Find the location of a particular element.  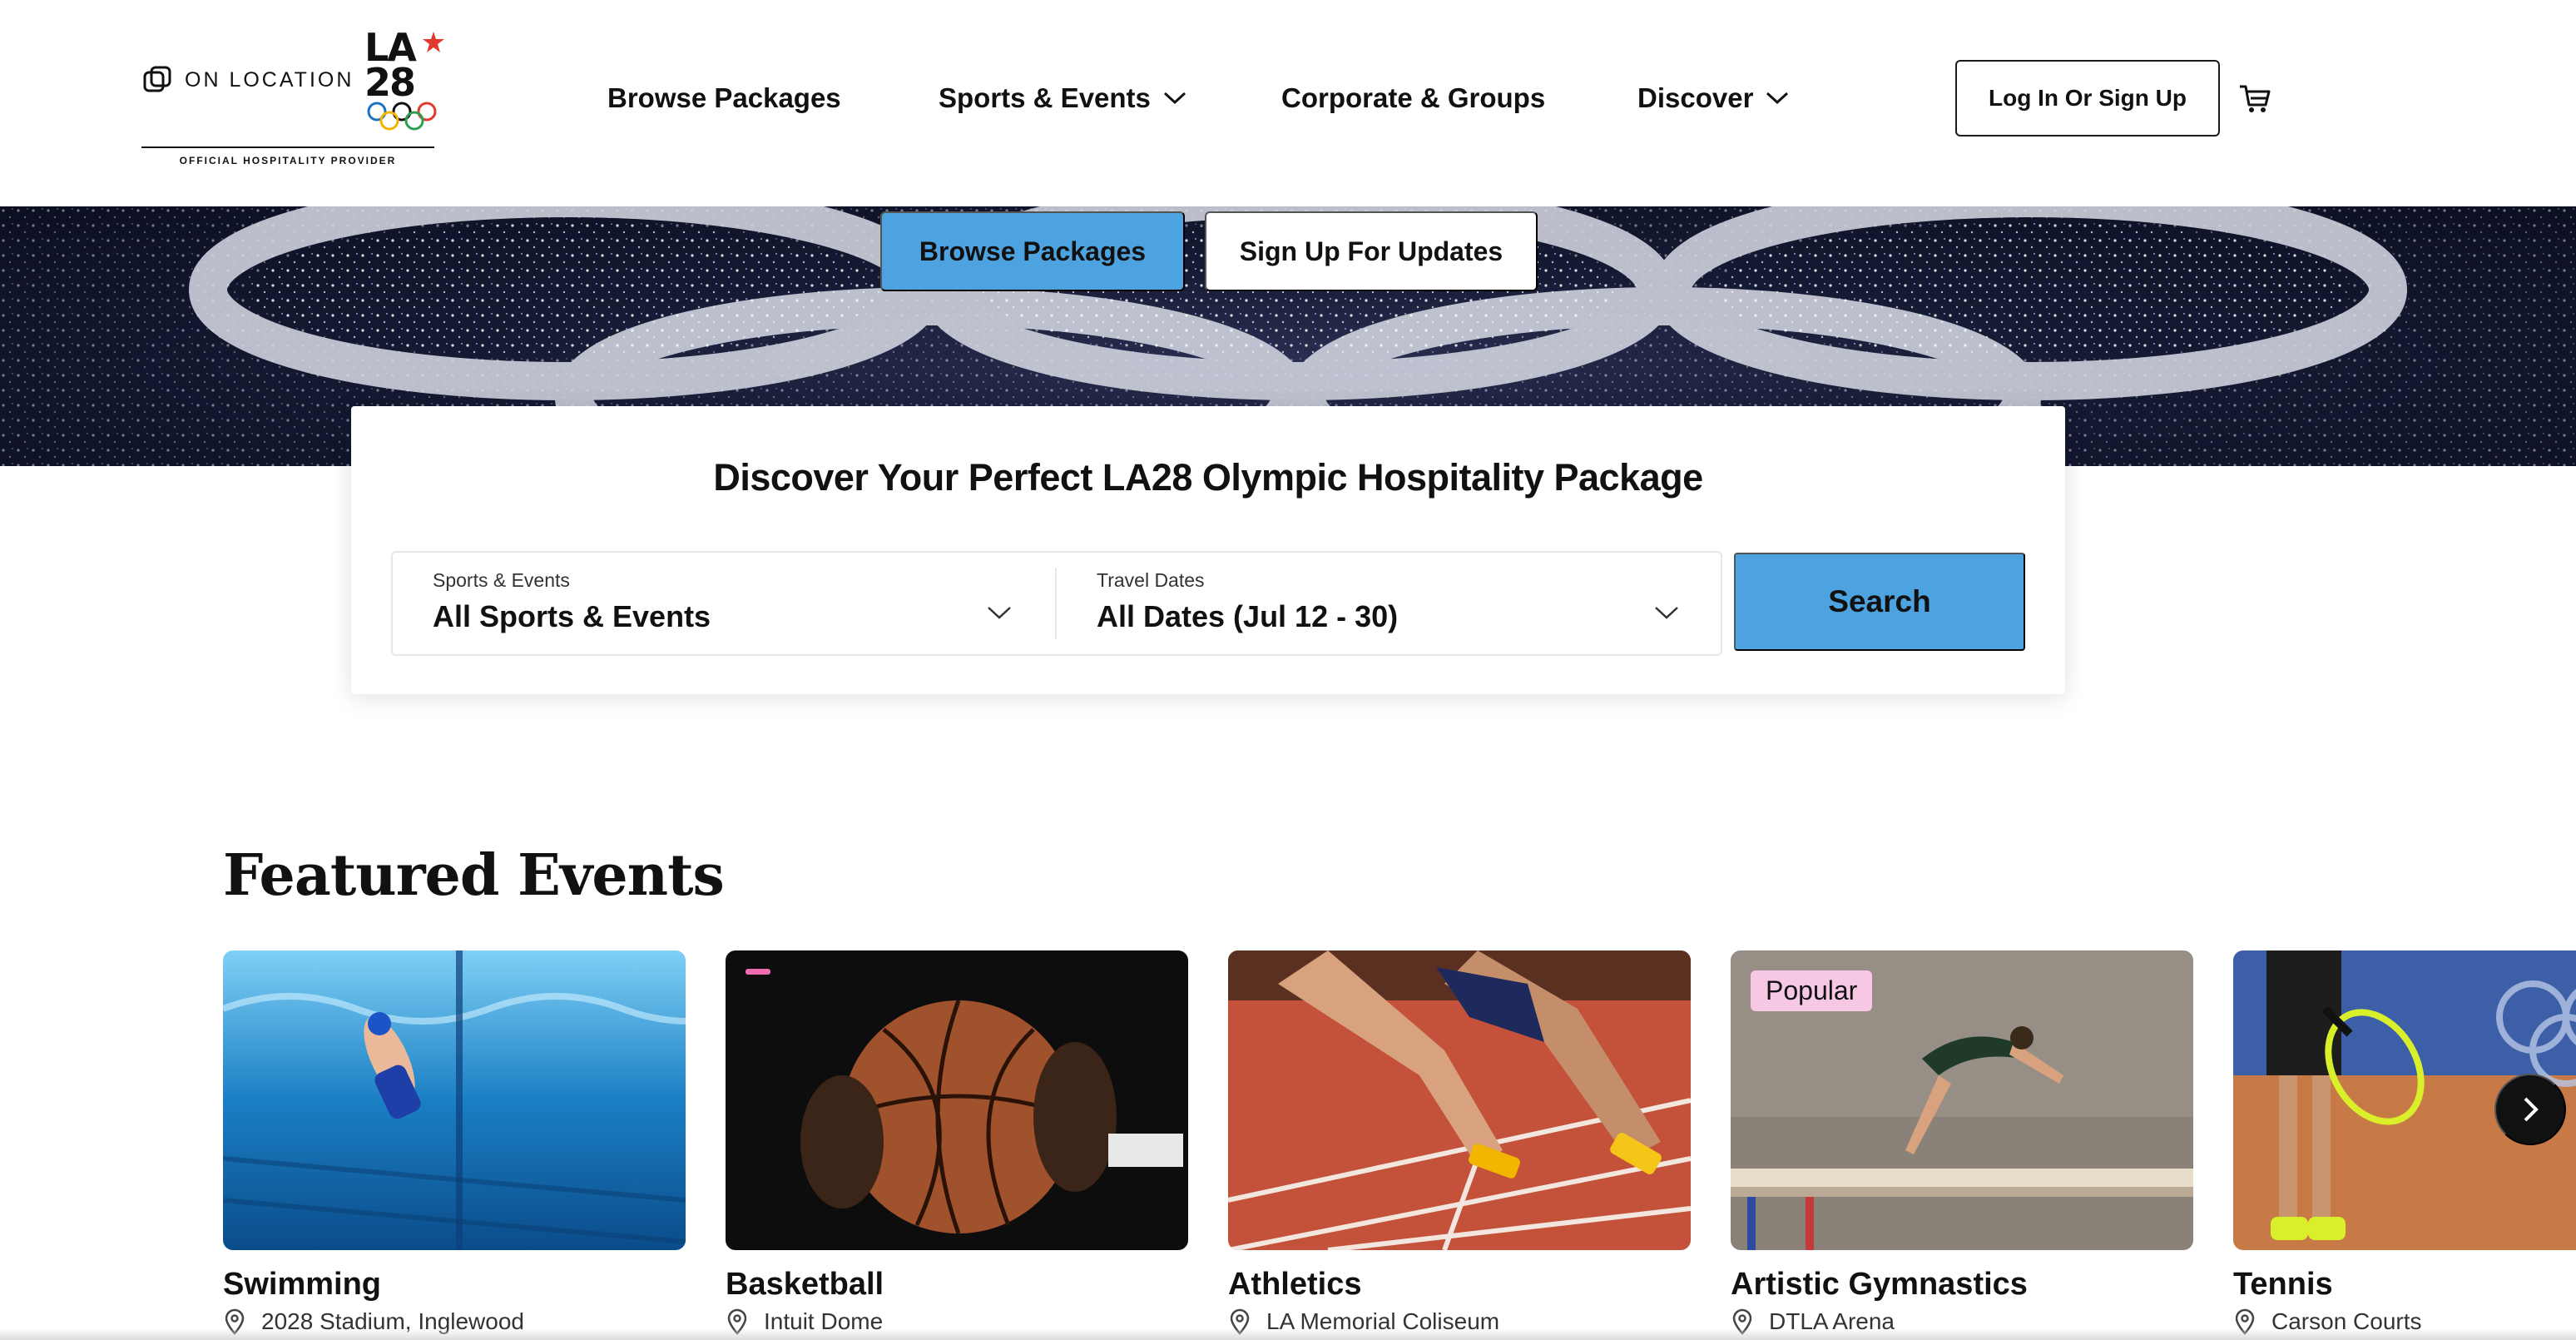

carousel-next-button is located at coordinates (2530, 1109).